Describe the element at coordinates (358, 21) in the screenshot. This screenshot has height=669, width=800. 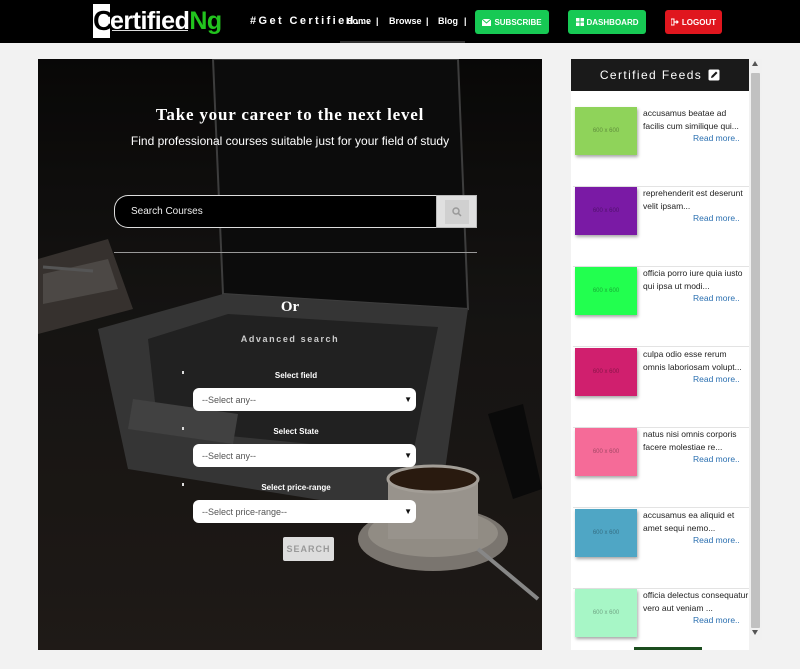
I see `nav-home: Home` at that location.